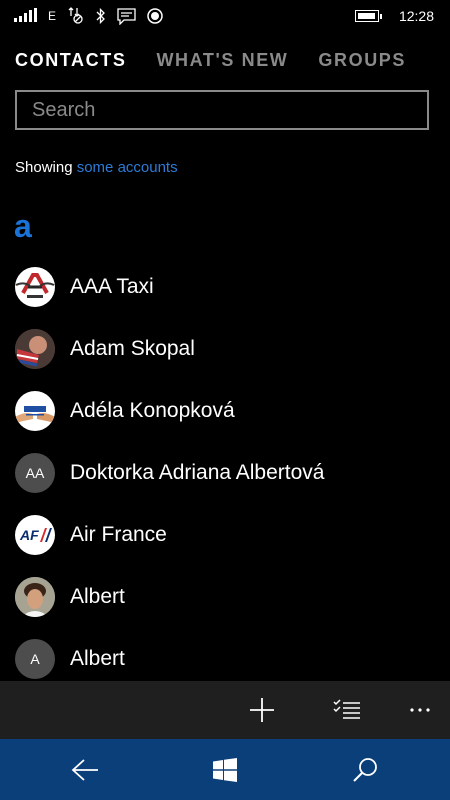 The width and height of the screenshot is (450, 800). I want to click on status-bar: E 12:28, so click(225, 16).